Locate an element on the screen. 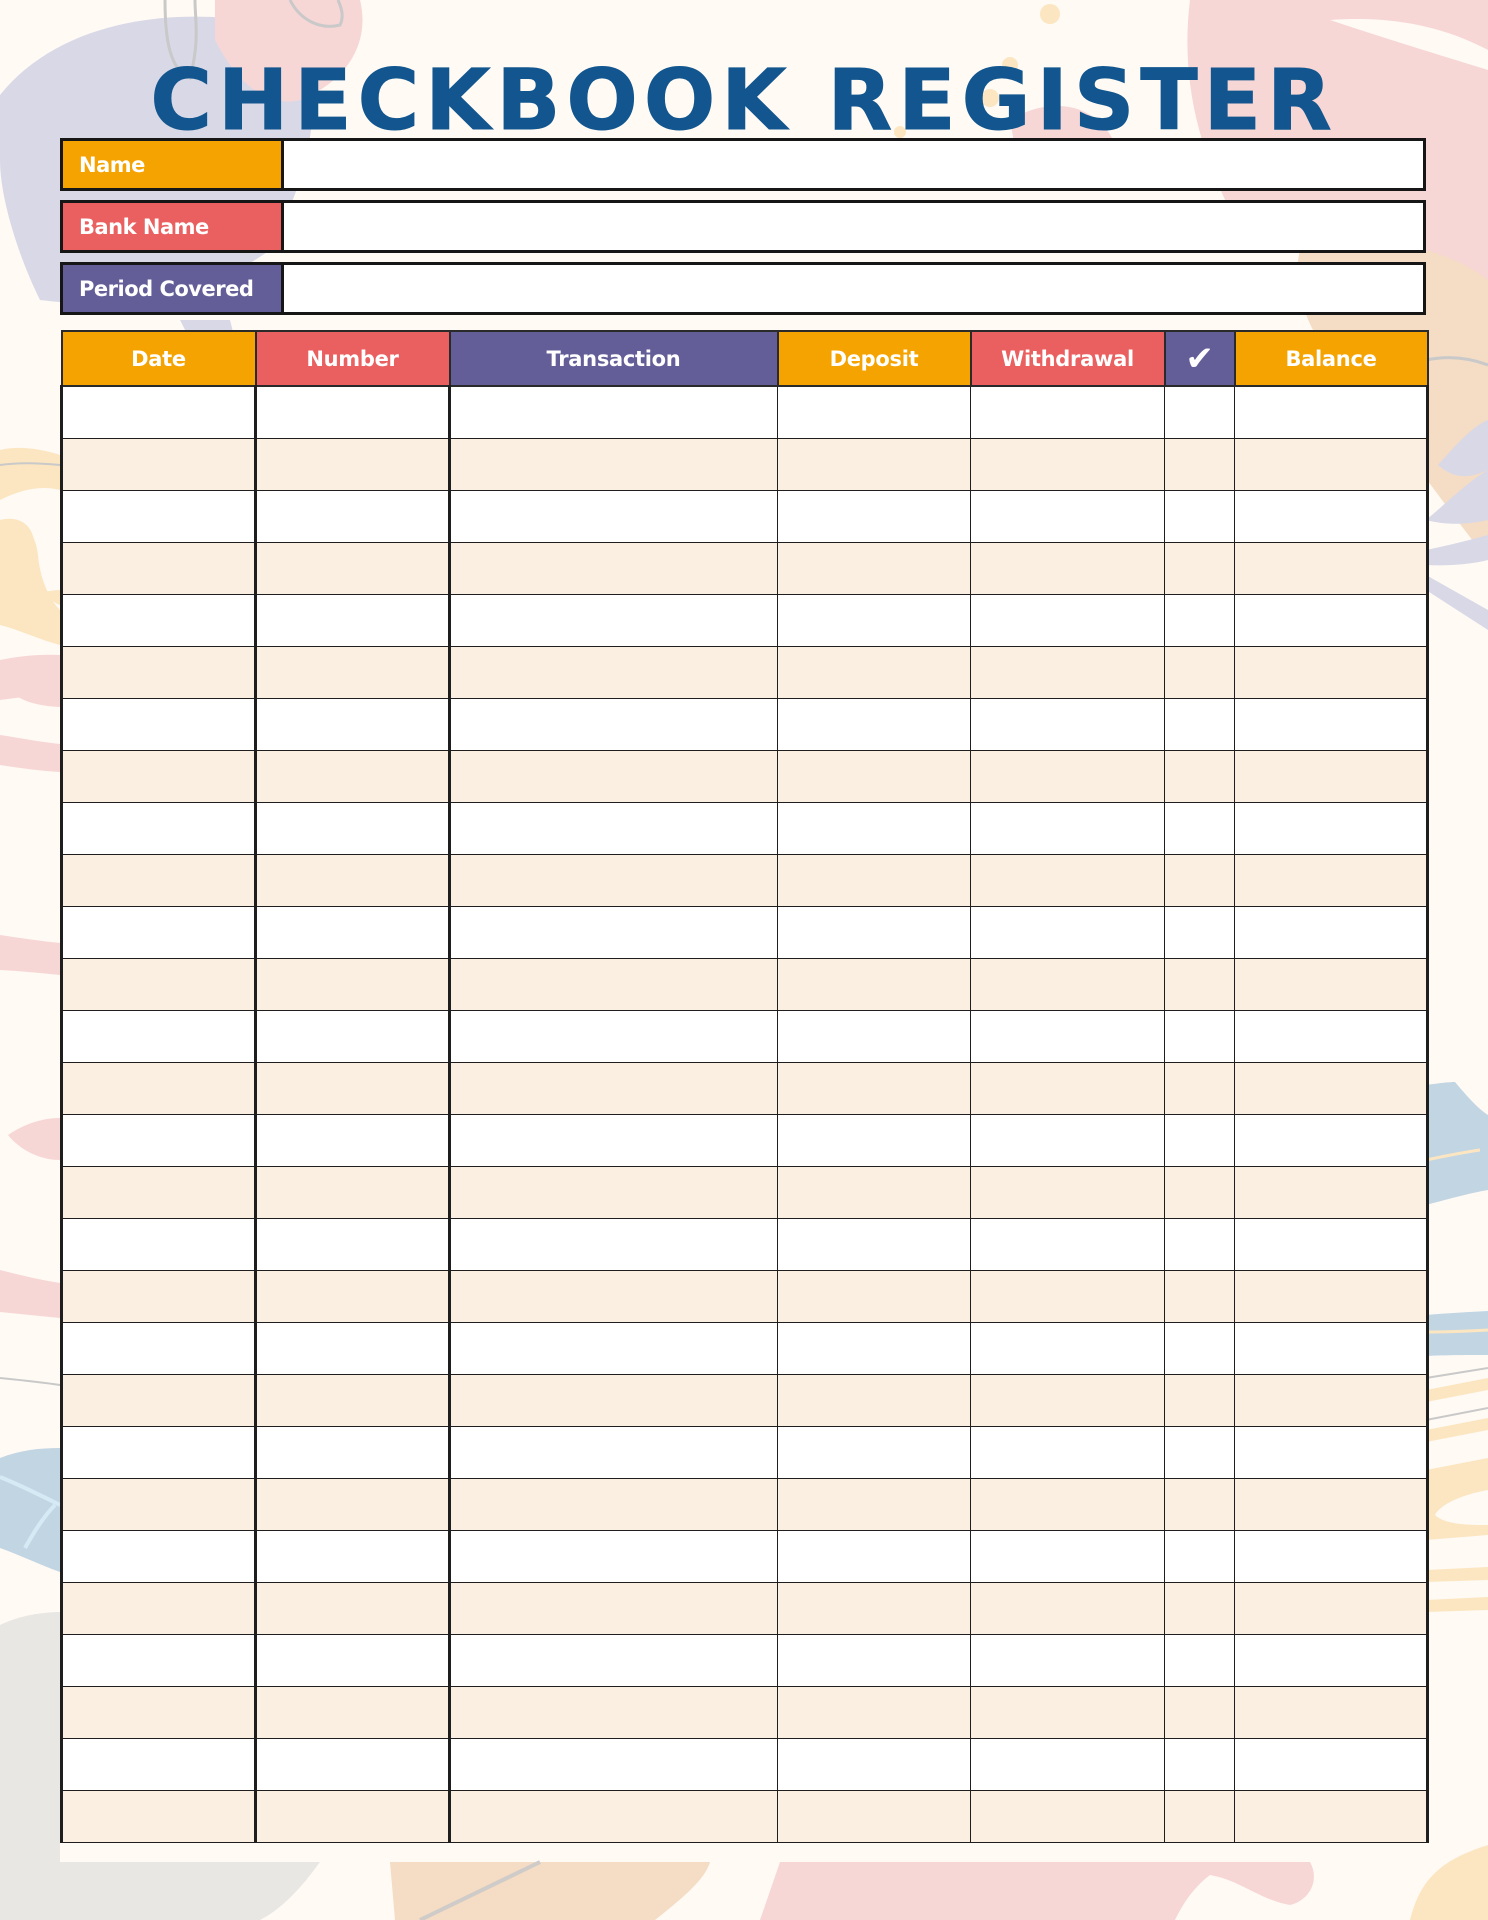  name-field is located at coordinates (853, 164).